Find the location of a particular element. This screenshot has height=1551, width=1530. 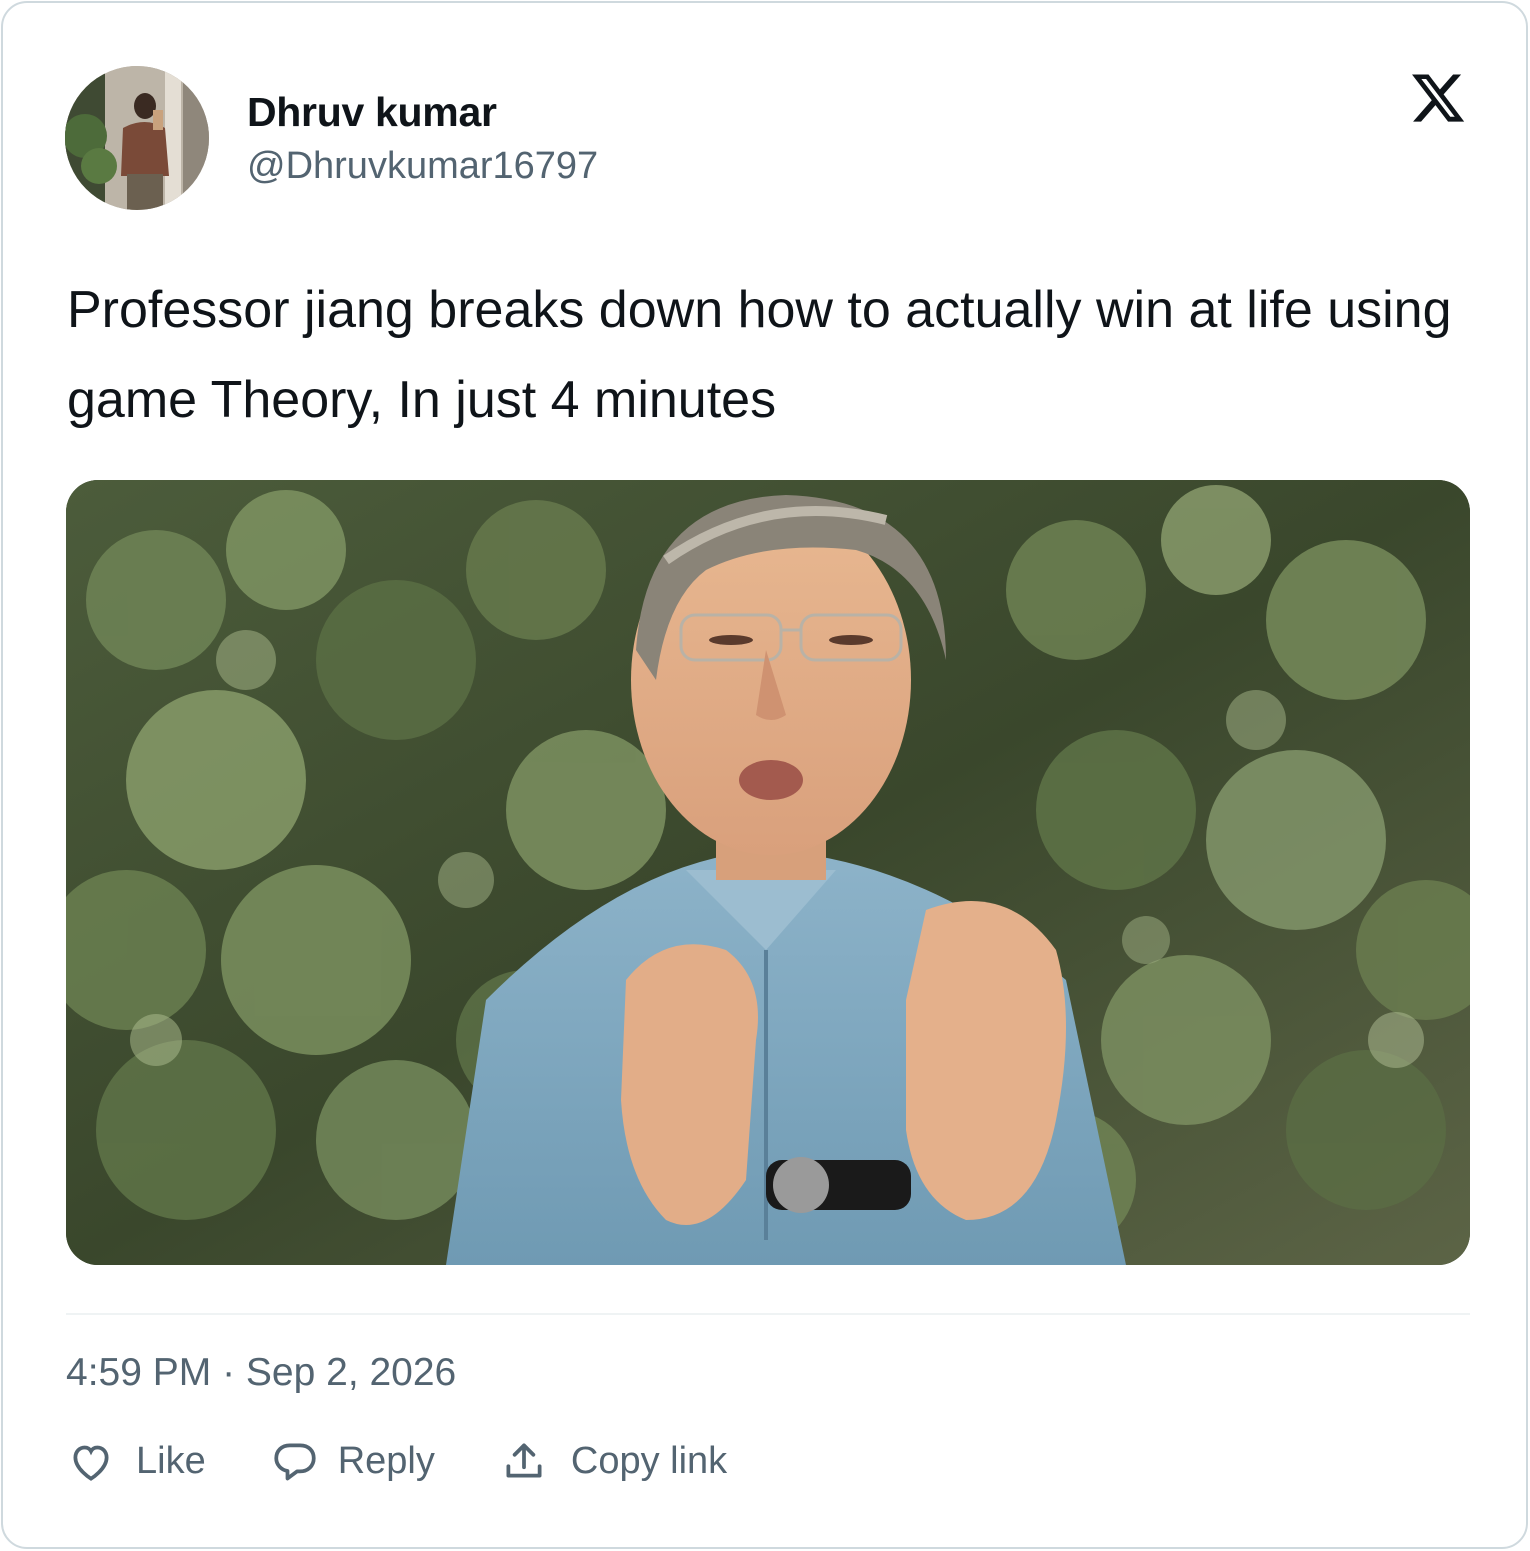

like-label: Like is located at coordinates (171, 1460).